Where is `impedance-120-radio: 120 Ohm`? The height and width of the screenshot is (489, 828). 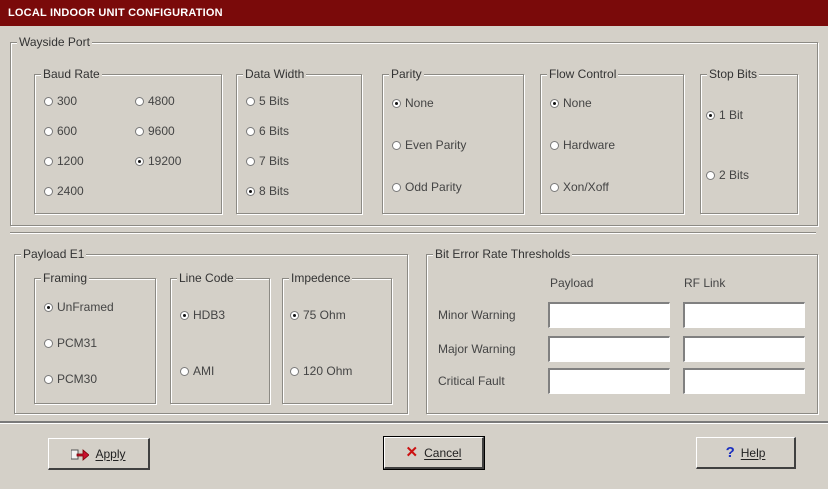
impedance-120-radio: 120 Ohm is located at coordinates (321, 371).